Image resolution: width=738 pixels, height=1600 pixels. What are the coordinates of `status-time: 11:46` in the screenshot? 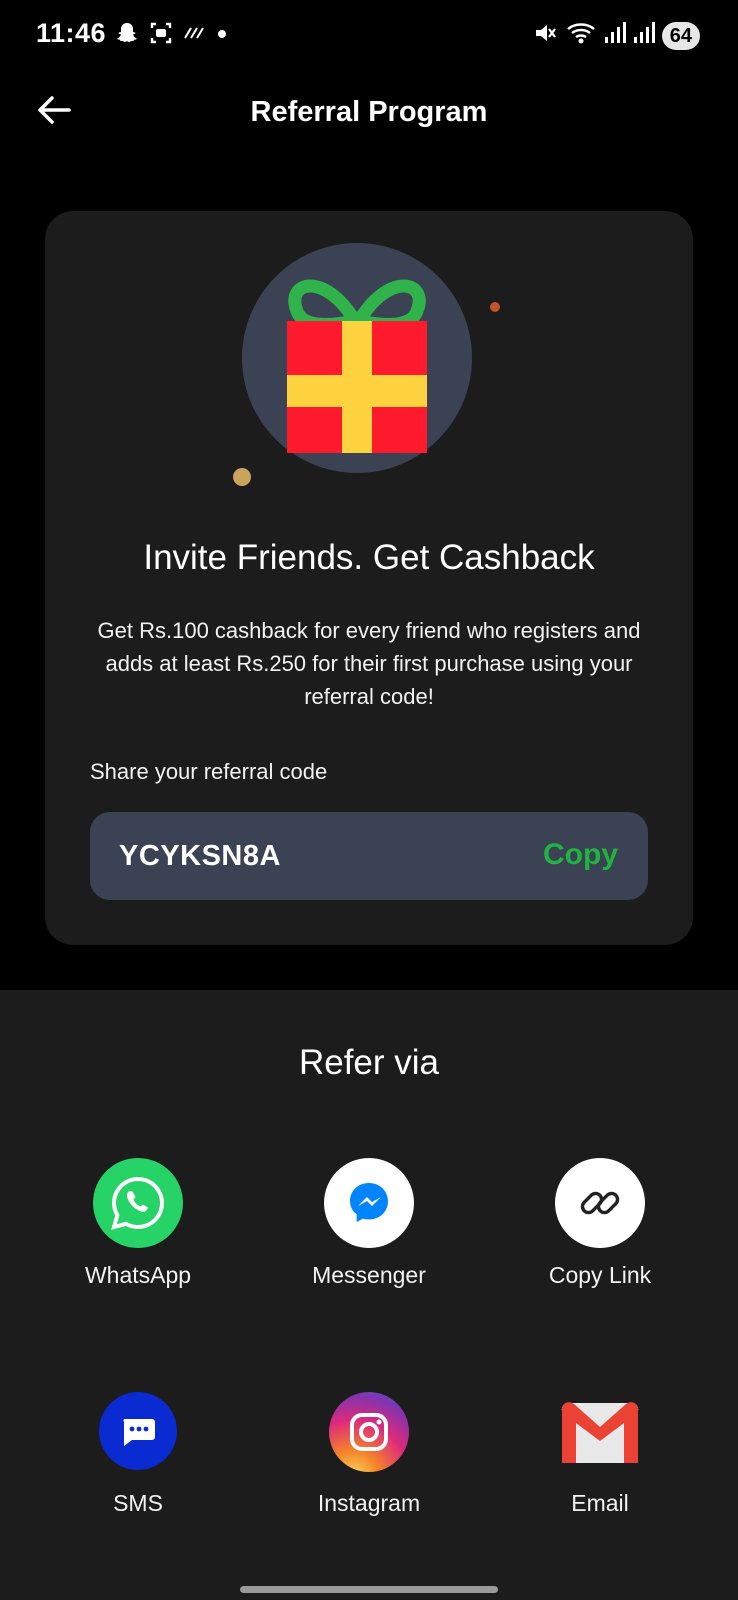 It's located at (71, 33).